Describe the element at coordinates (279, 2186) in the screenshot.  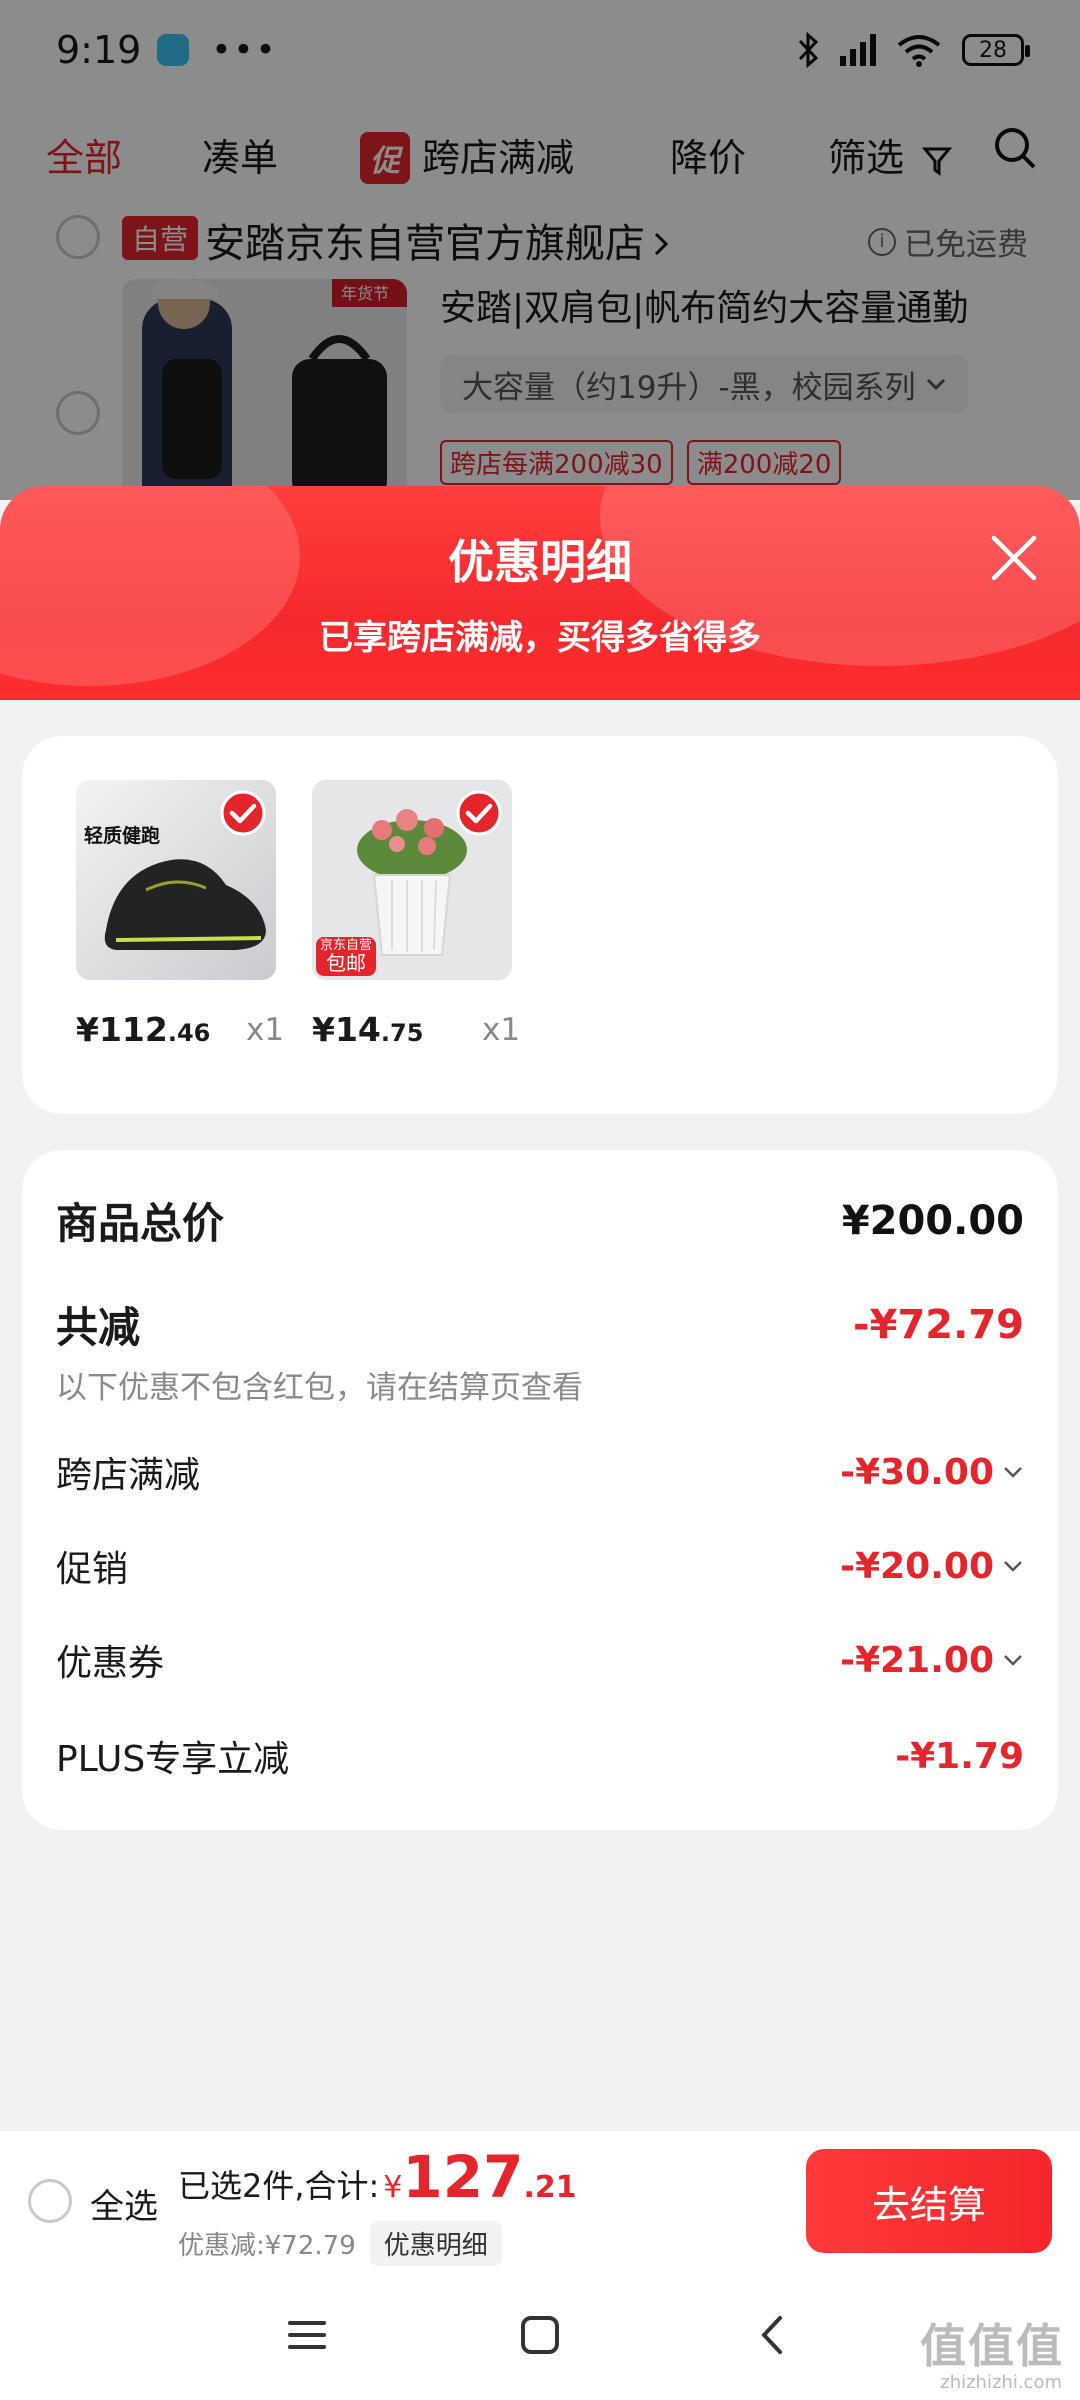
I see `selected-count-text: 已选2件,合计:` at that location.